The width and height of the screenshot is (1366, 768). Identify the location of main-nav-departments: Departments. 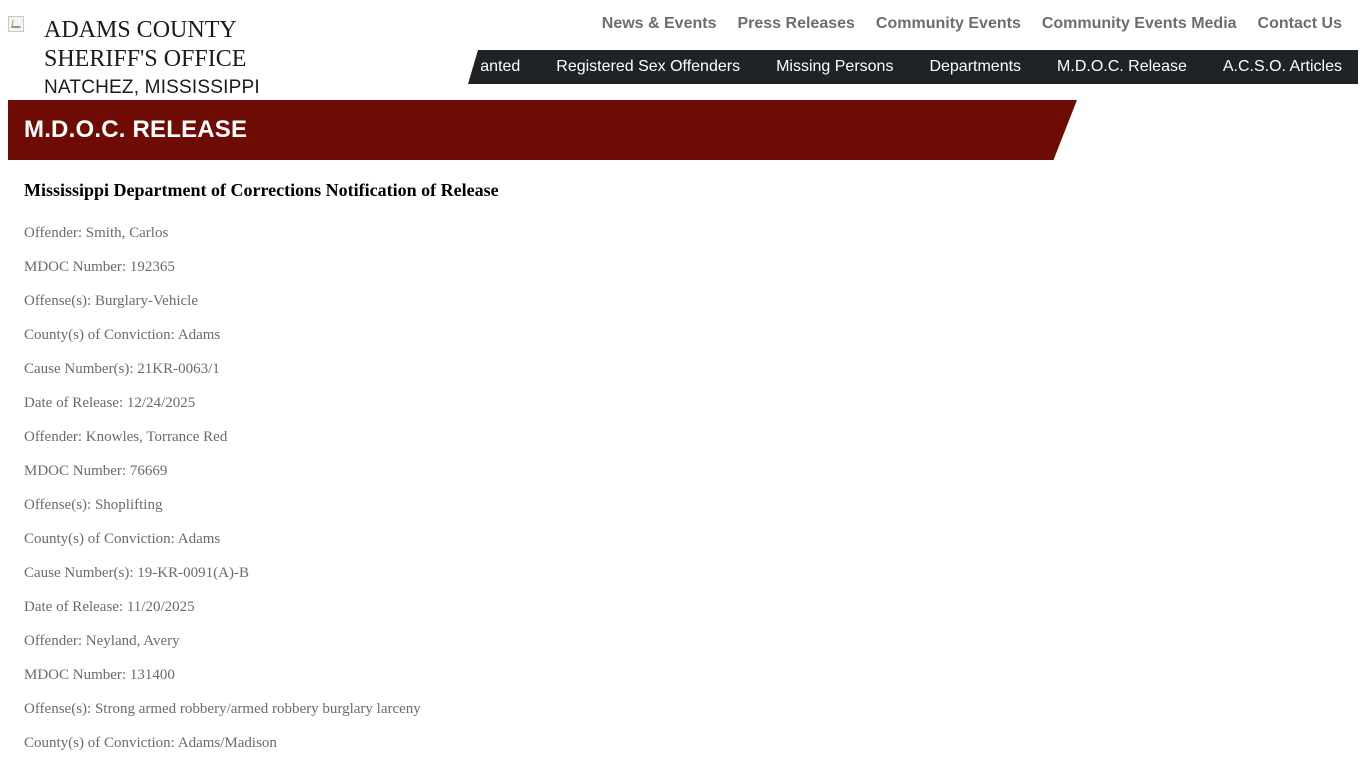
(975, 67).